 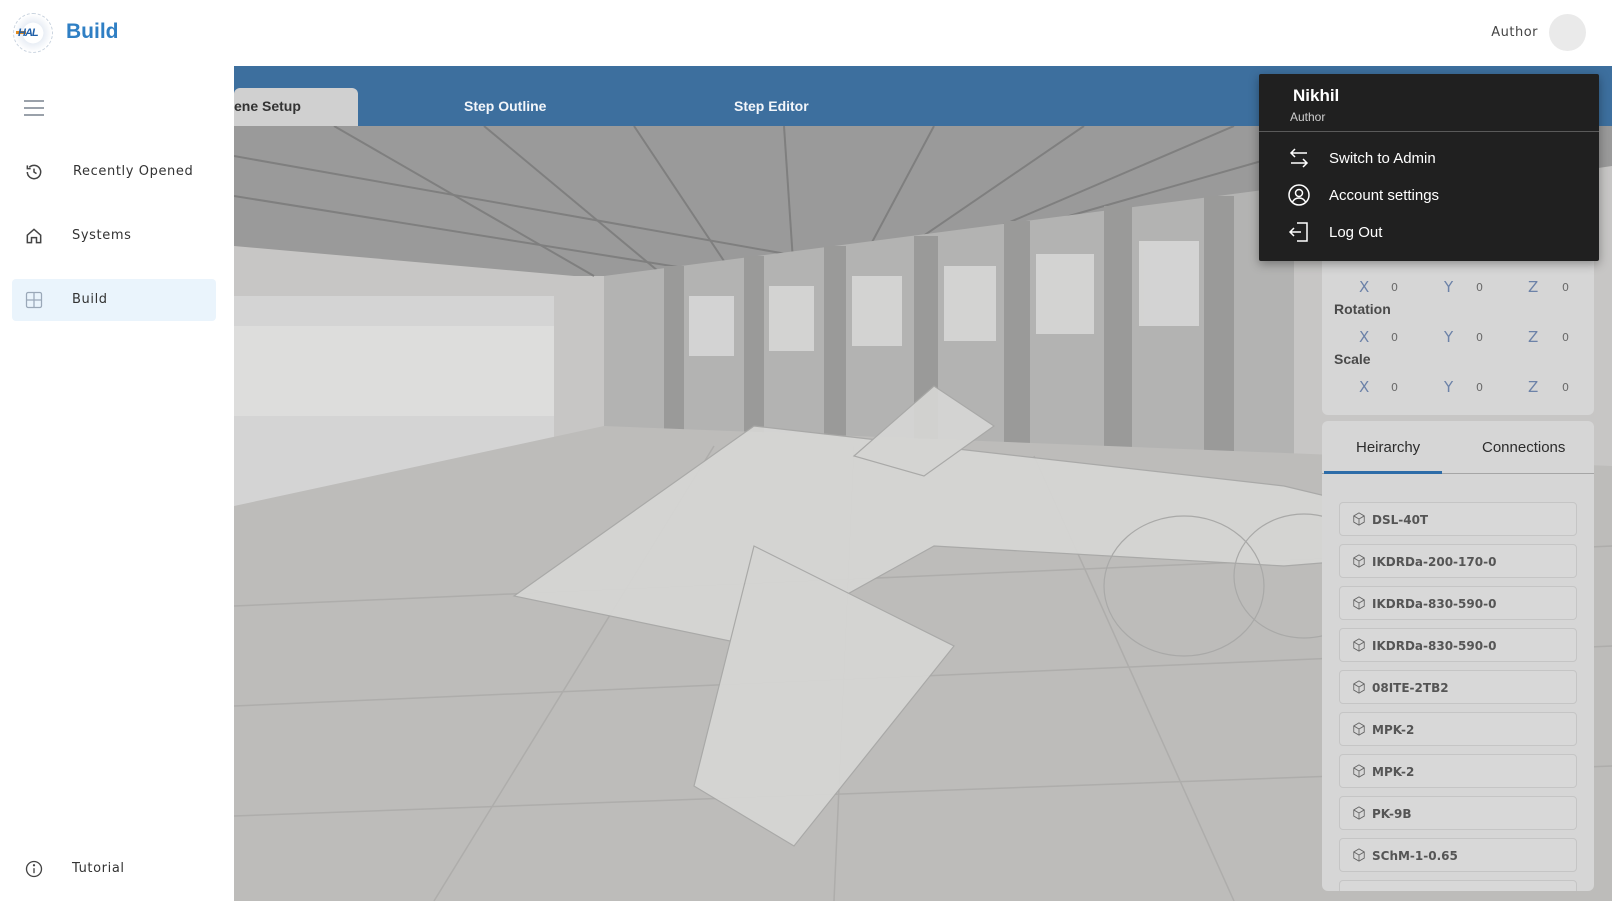 I want to click on scale-z-label: Z, so click(x=1533, y=387).